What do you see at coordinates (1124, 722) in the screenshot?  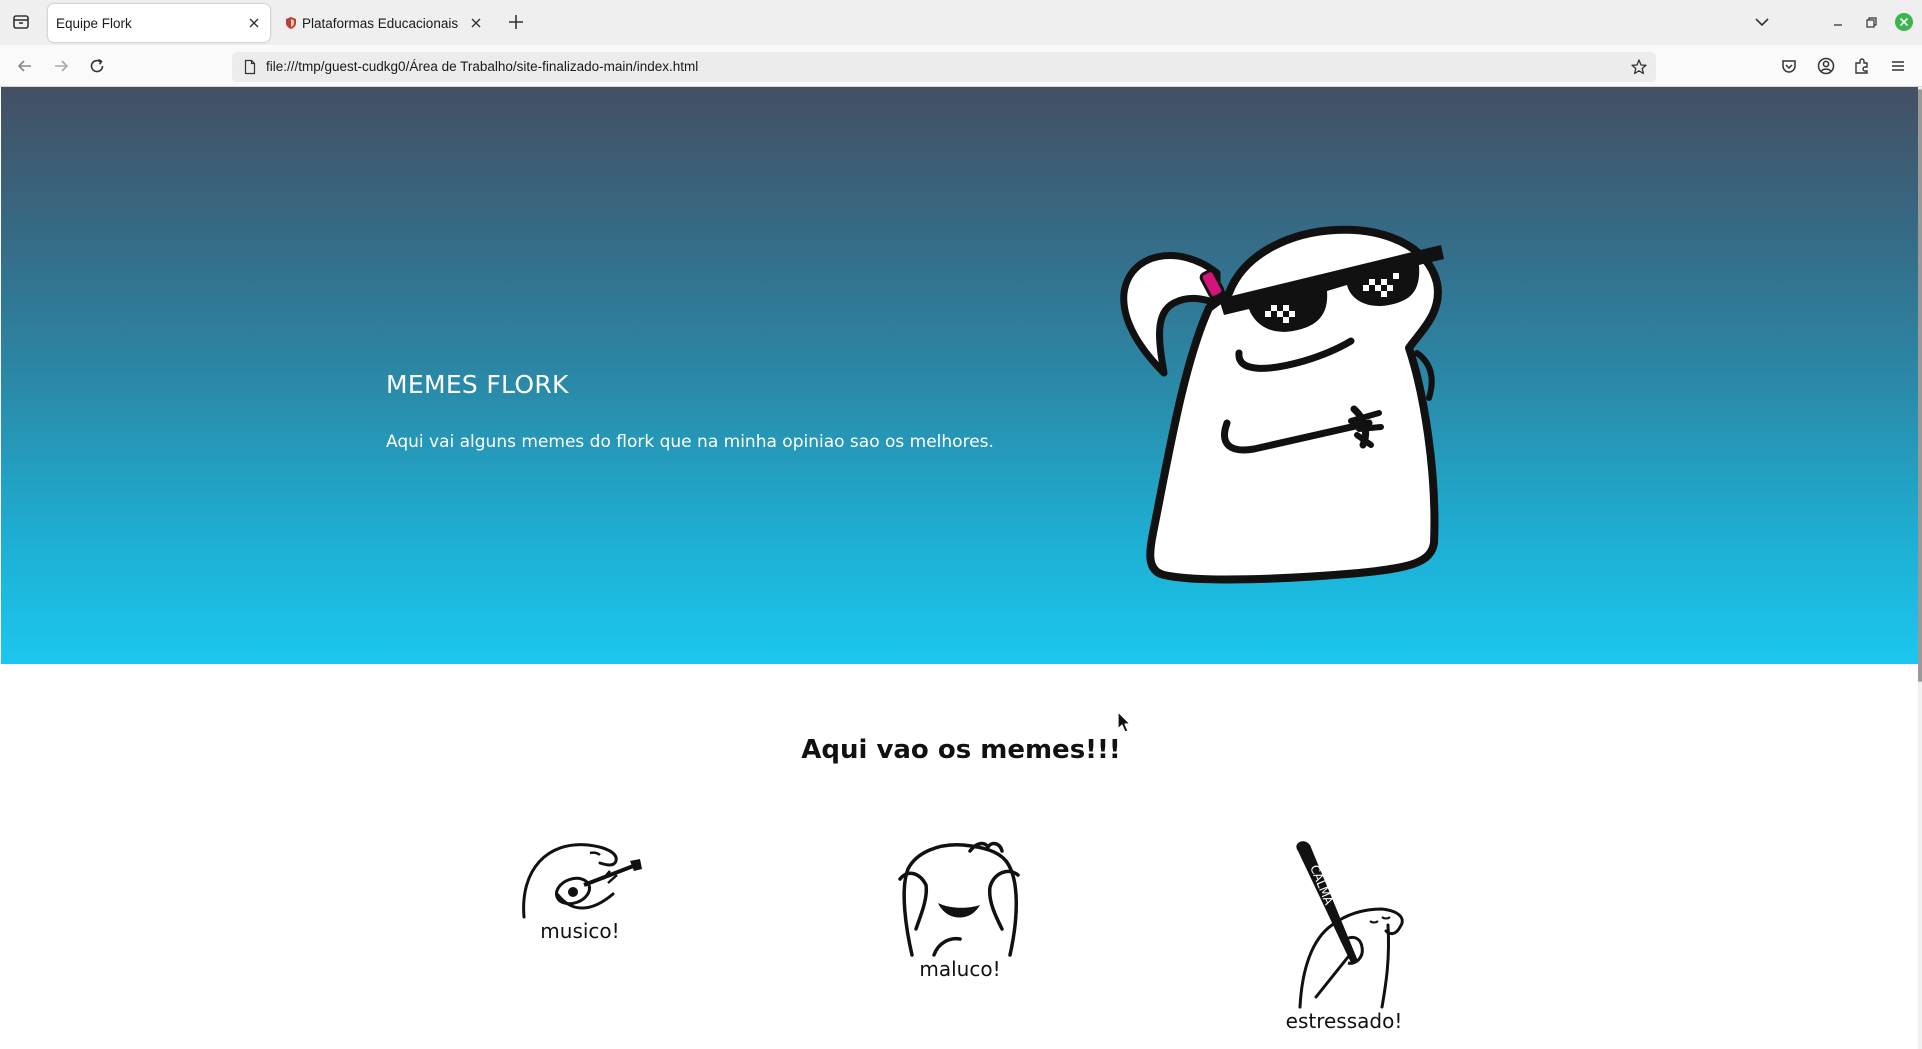 I see `mouse-pointer-icon` at bounding box center [1124, 722].